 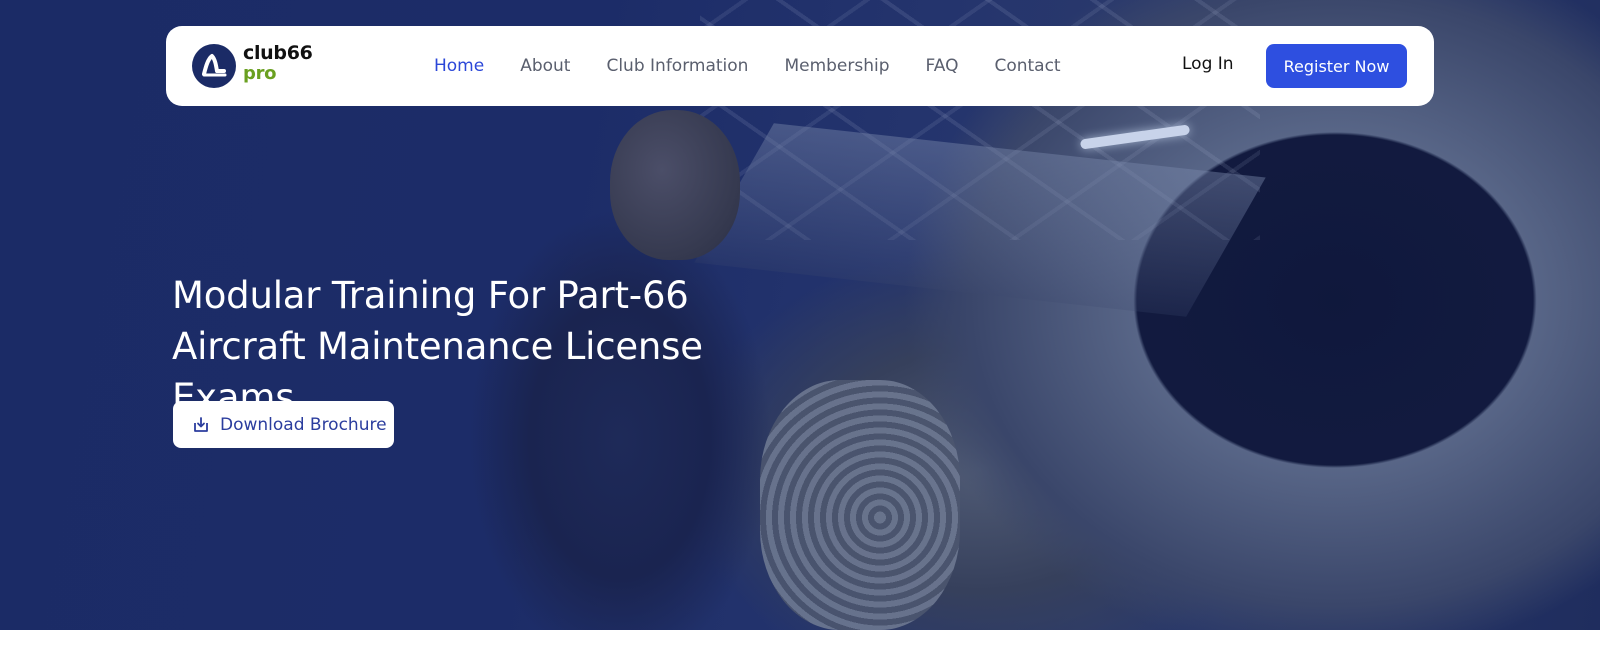 What do you see at coordinates (459, 66) in the screenshot?
I see `nav-item-home: Home` at bounding box center [459, 66].